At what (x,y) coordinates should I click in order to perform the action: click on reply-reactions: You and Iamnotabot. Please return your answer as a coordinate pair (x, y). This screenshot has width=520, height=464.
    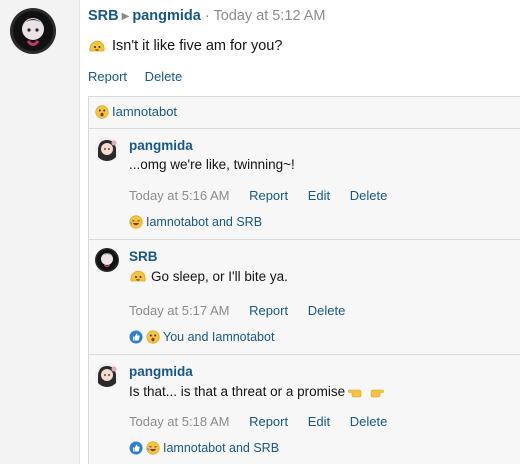
    Looking at the image, I should click on (201, 337).